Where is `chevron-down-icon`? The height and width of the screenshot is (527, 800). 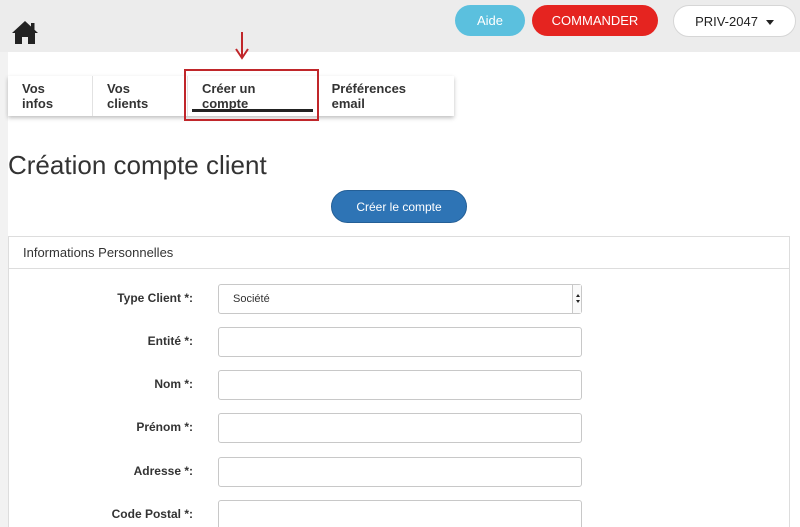
chevron-down-icon is located at coordinates (769, 22).